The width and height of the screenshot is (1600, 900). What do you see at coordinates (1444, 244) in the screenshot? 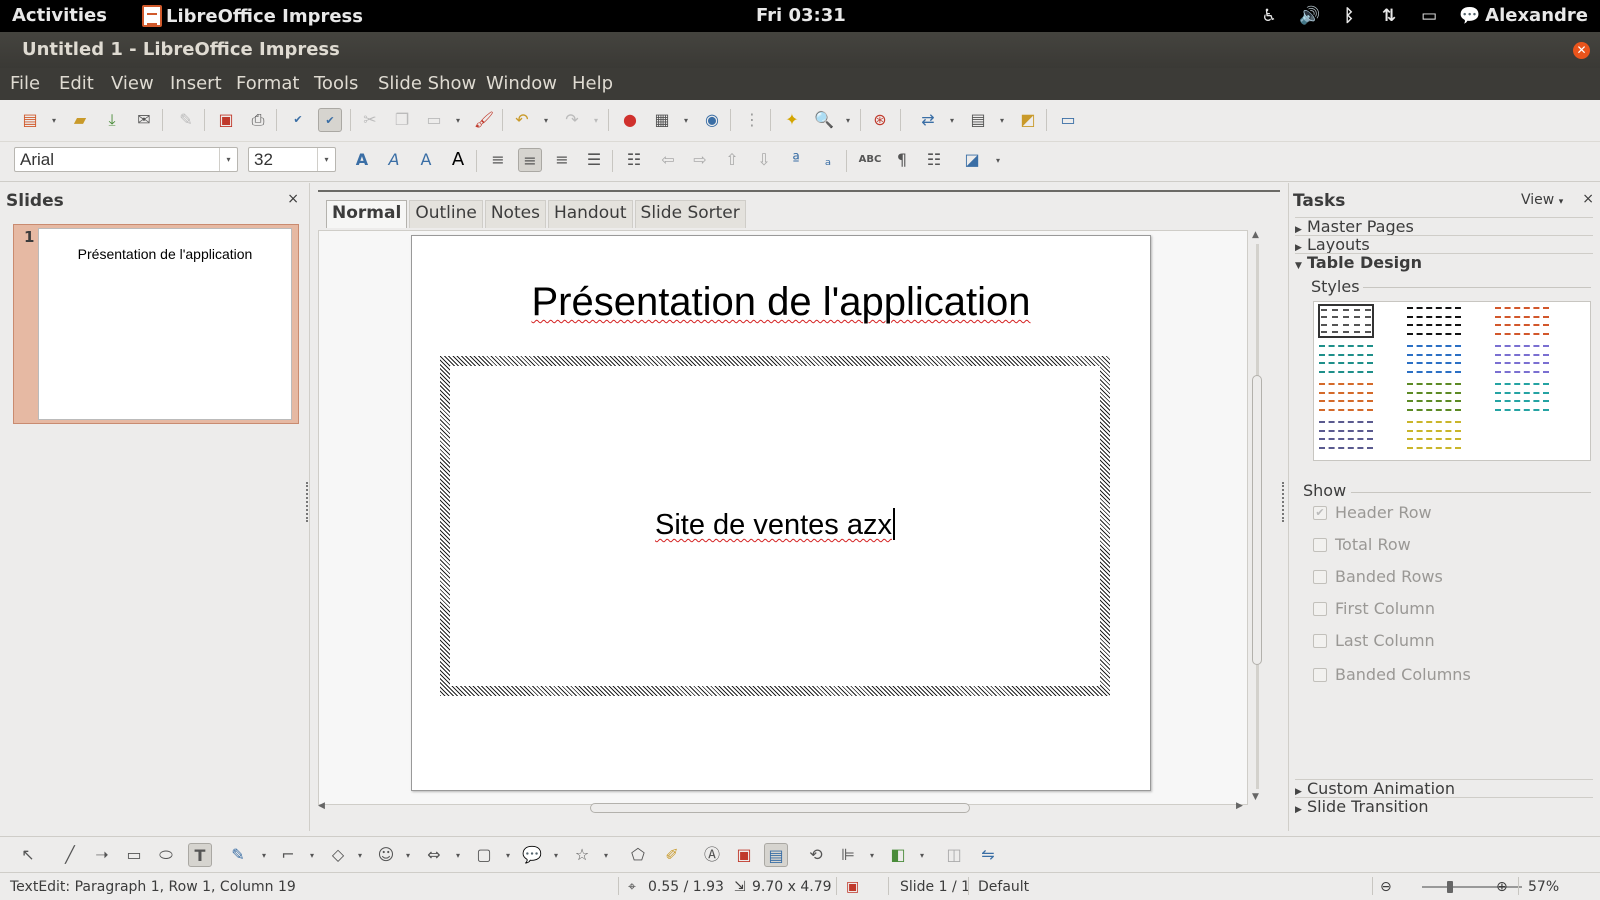
I see `section-layouts: ▶ Layouts` at bounding box center [1444, 244].